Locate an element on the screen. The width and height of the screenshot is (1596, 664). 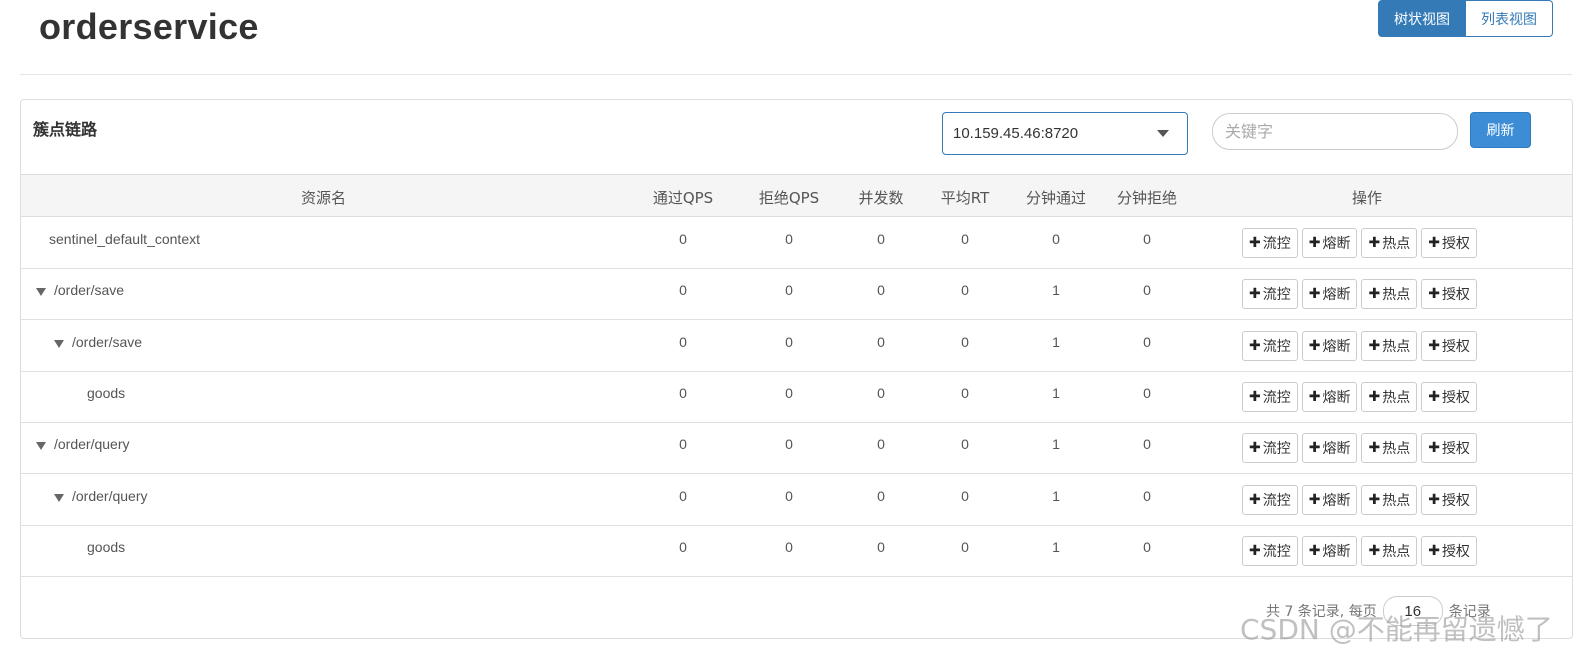
machine-select-value: 10.159.45.46:8720 is located at coordinates (1016, 133).